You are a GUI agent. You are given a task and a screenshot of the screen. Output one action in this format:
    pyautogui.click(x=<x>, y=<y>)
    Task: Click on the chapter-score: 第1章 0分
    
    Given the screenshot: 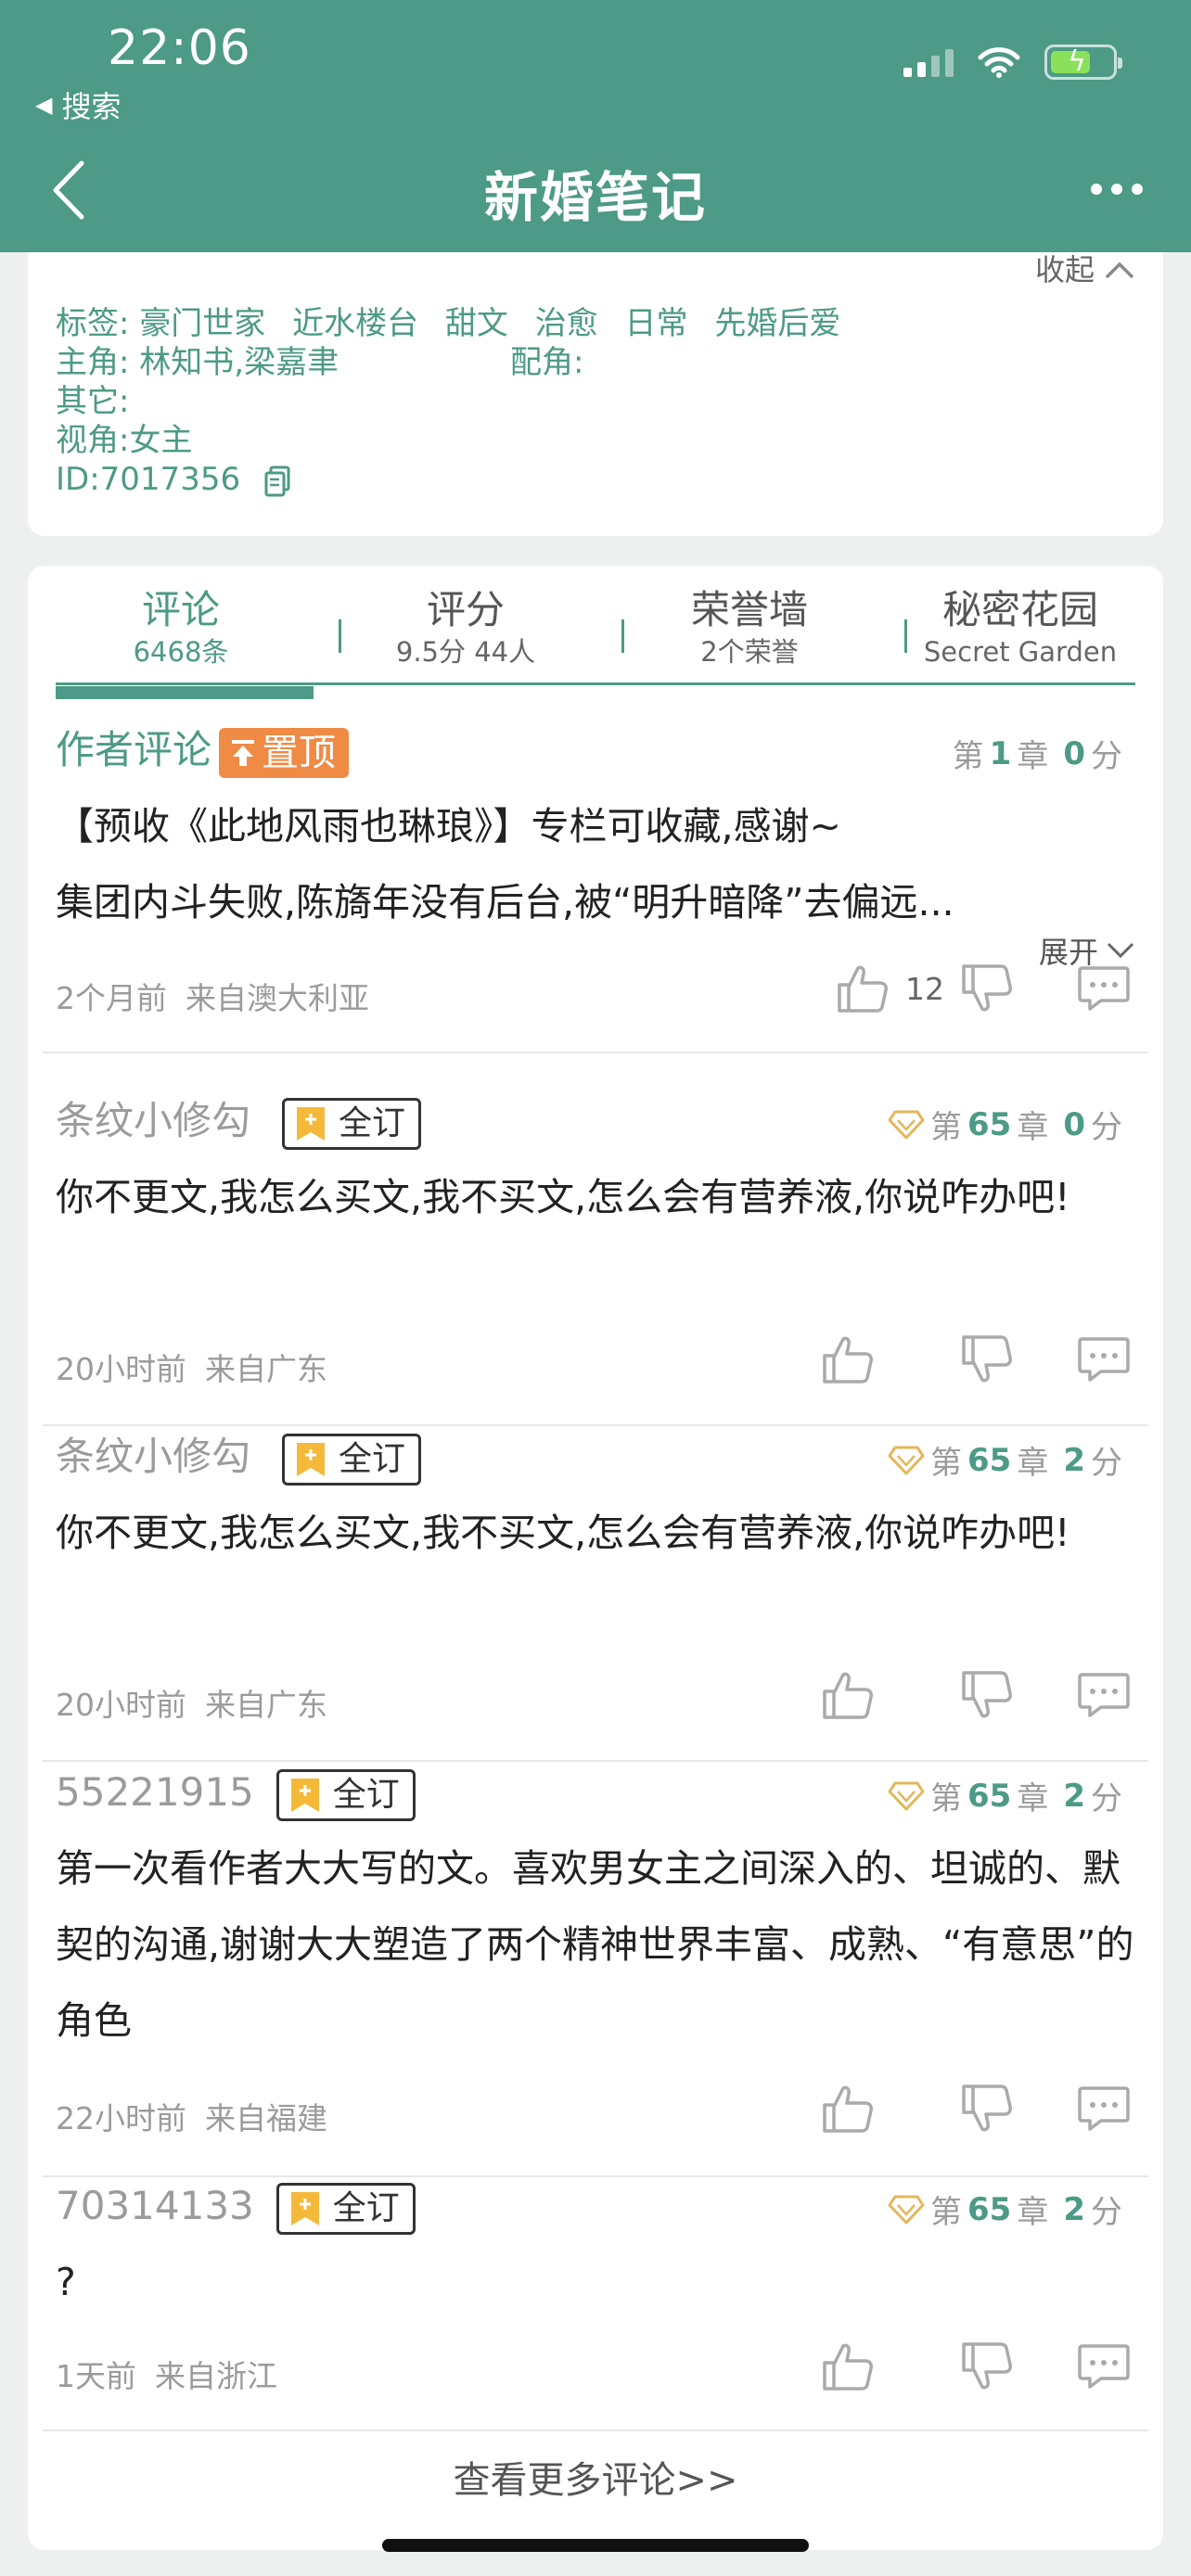 What is the action you would take?
    pyautogui.click(x=1037, y=753)
    